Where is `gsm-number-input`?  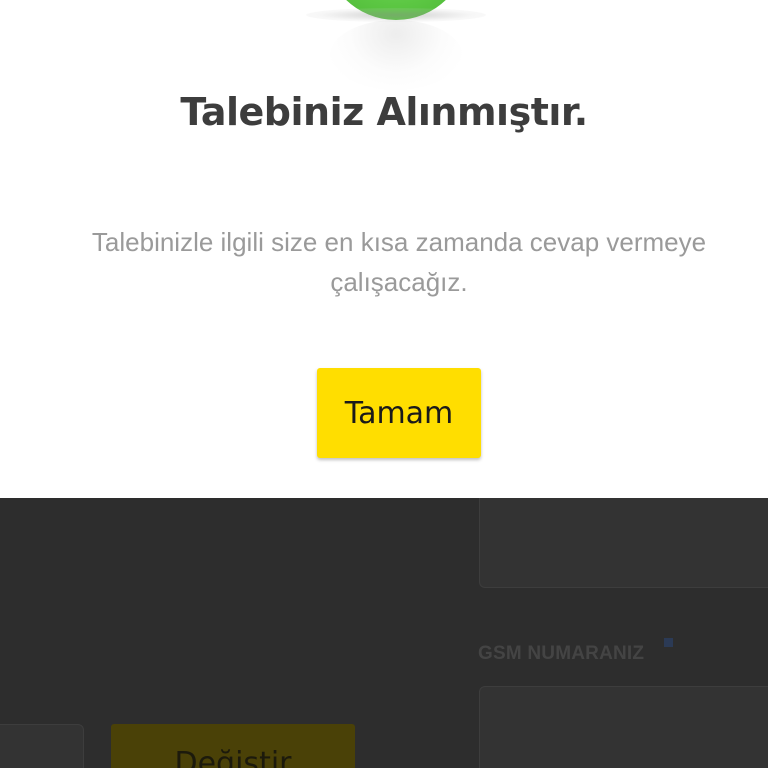 gsm-number-input is located at coordinates (623, 727).